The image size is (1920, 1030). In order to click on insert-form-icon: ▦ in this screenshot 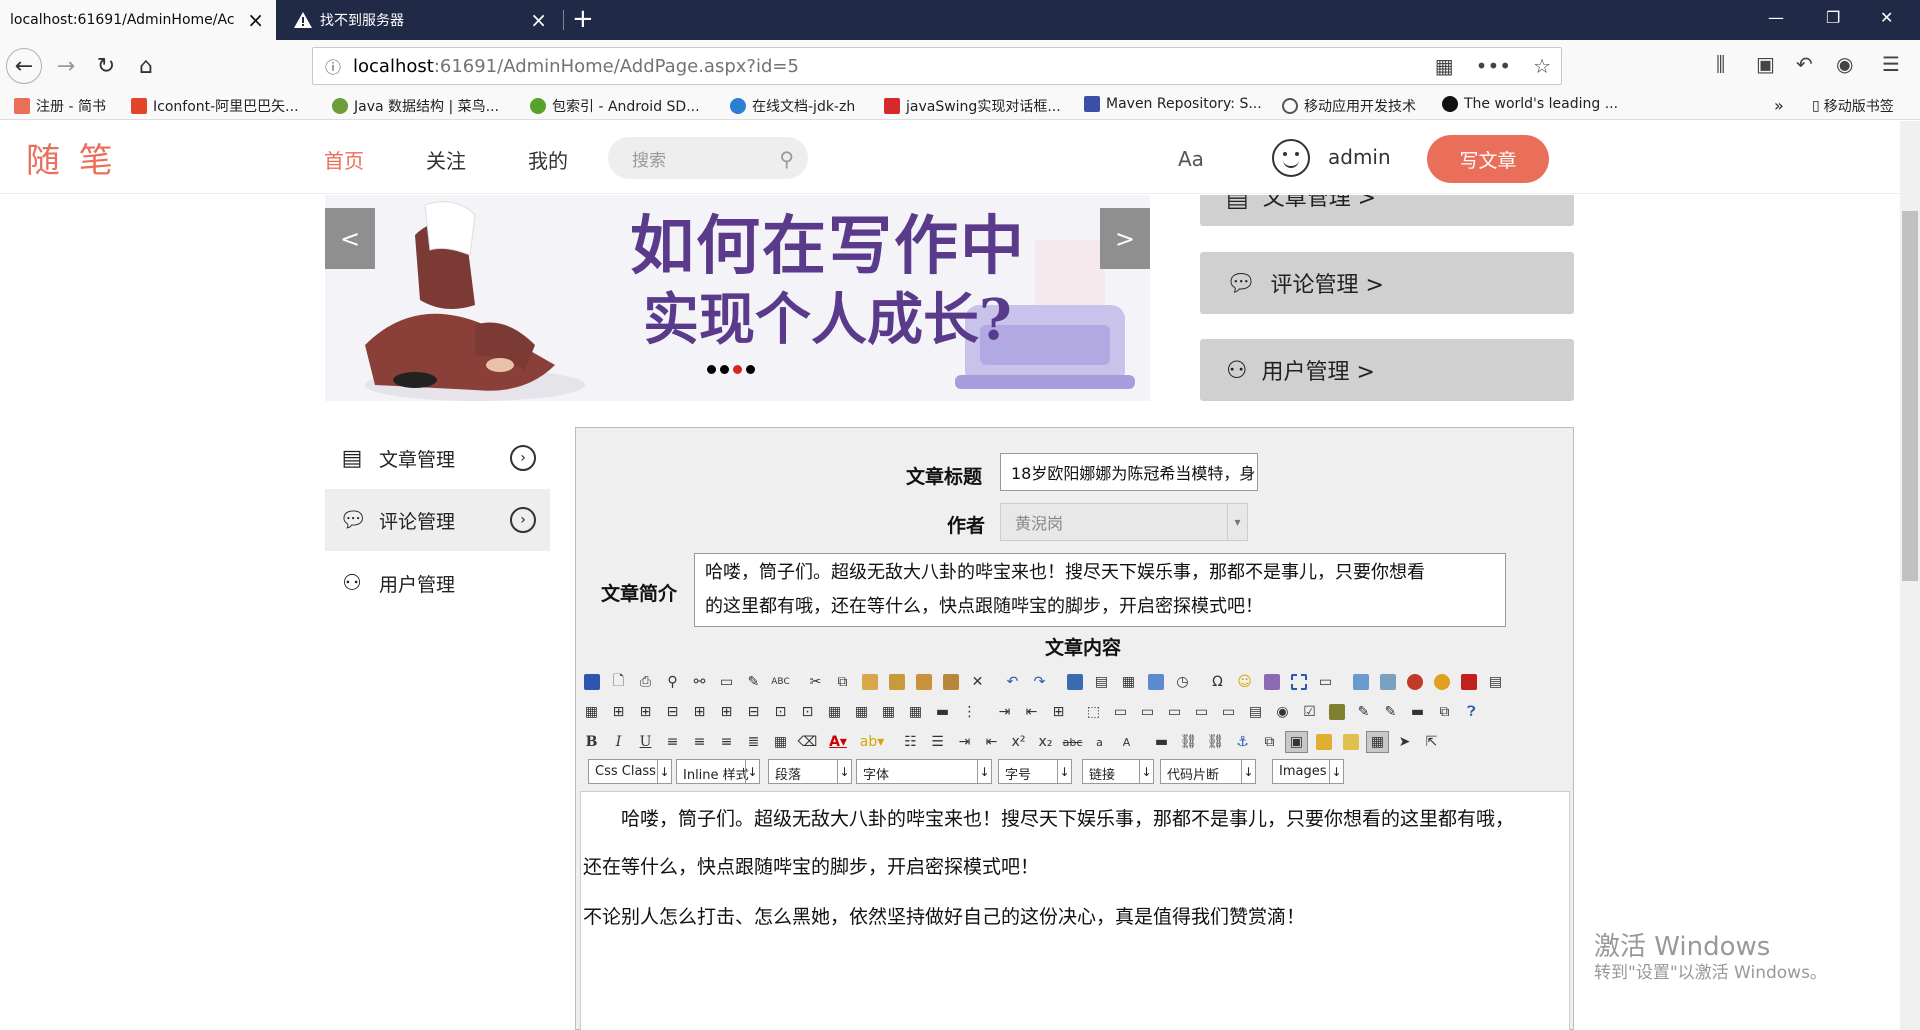, I will do `click(1128, 682)`.